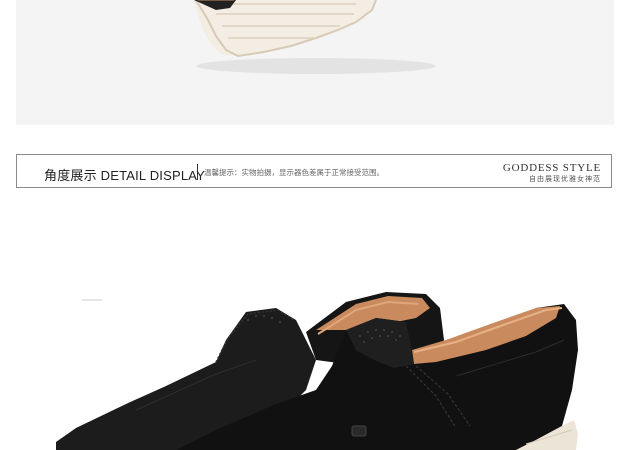  What do you see at coordinates (551, 168) in the screenshot?
I see `brand-slogan-en: GODDESS STYLE` at bounding box center [551, 168].